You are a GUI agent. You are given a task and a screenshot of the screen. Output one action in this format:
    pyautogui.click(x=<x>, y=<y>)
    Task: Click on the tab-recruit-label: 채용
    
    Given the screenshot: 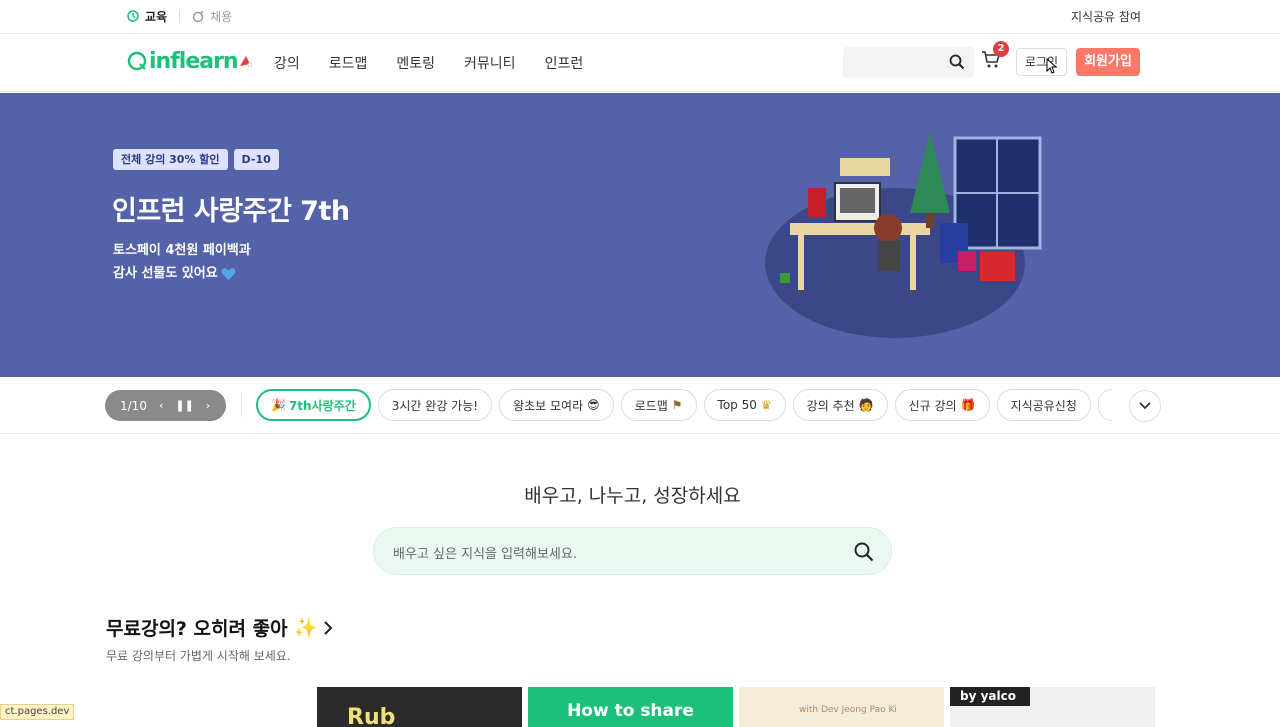 What is the action you would take?
    pyautogui.click(x=221, y=17)
    